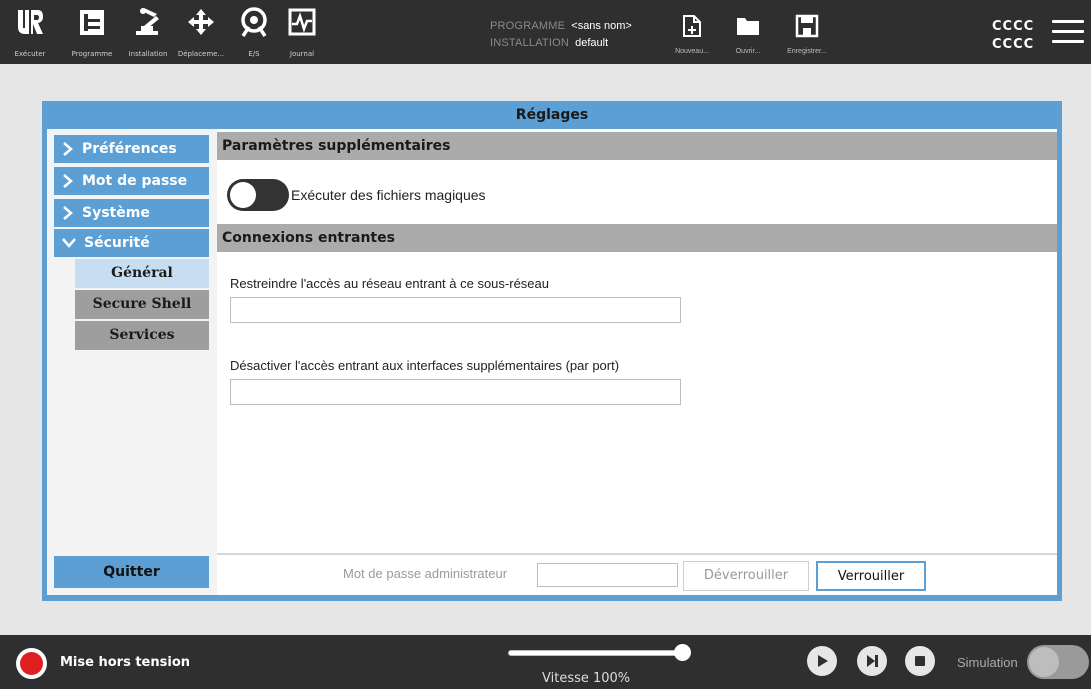 This screenshot has height=689, width=1091. What do you see at coordinates (125, 662) in the screenshot?
I see `power-off-label: Mise hors tension` at bounding box center [125, 662].